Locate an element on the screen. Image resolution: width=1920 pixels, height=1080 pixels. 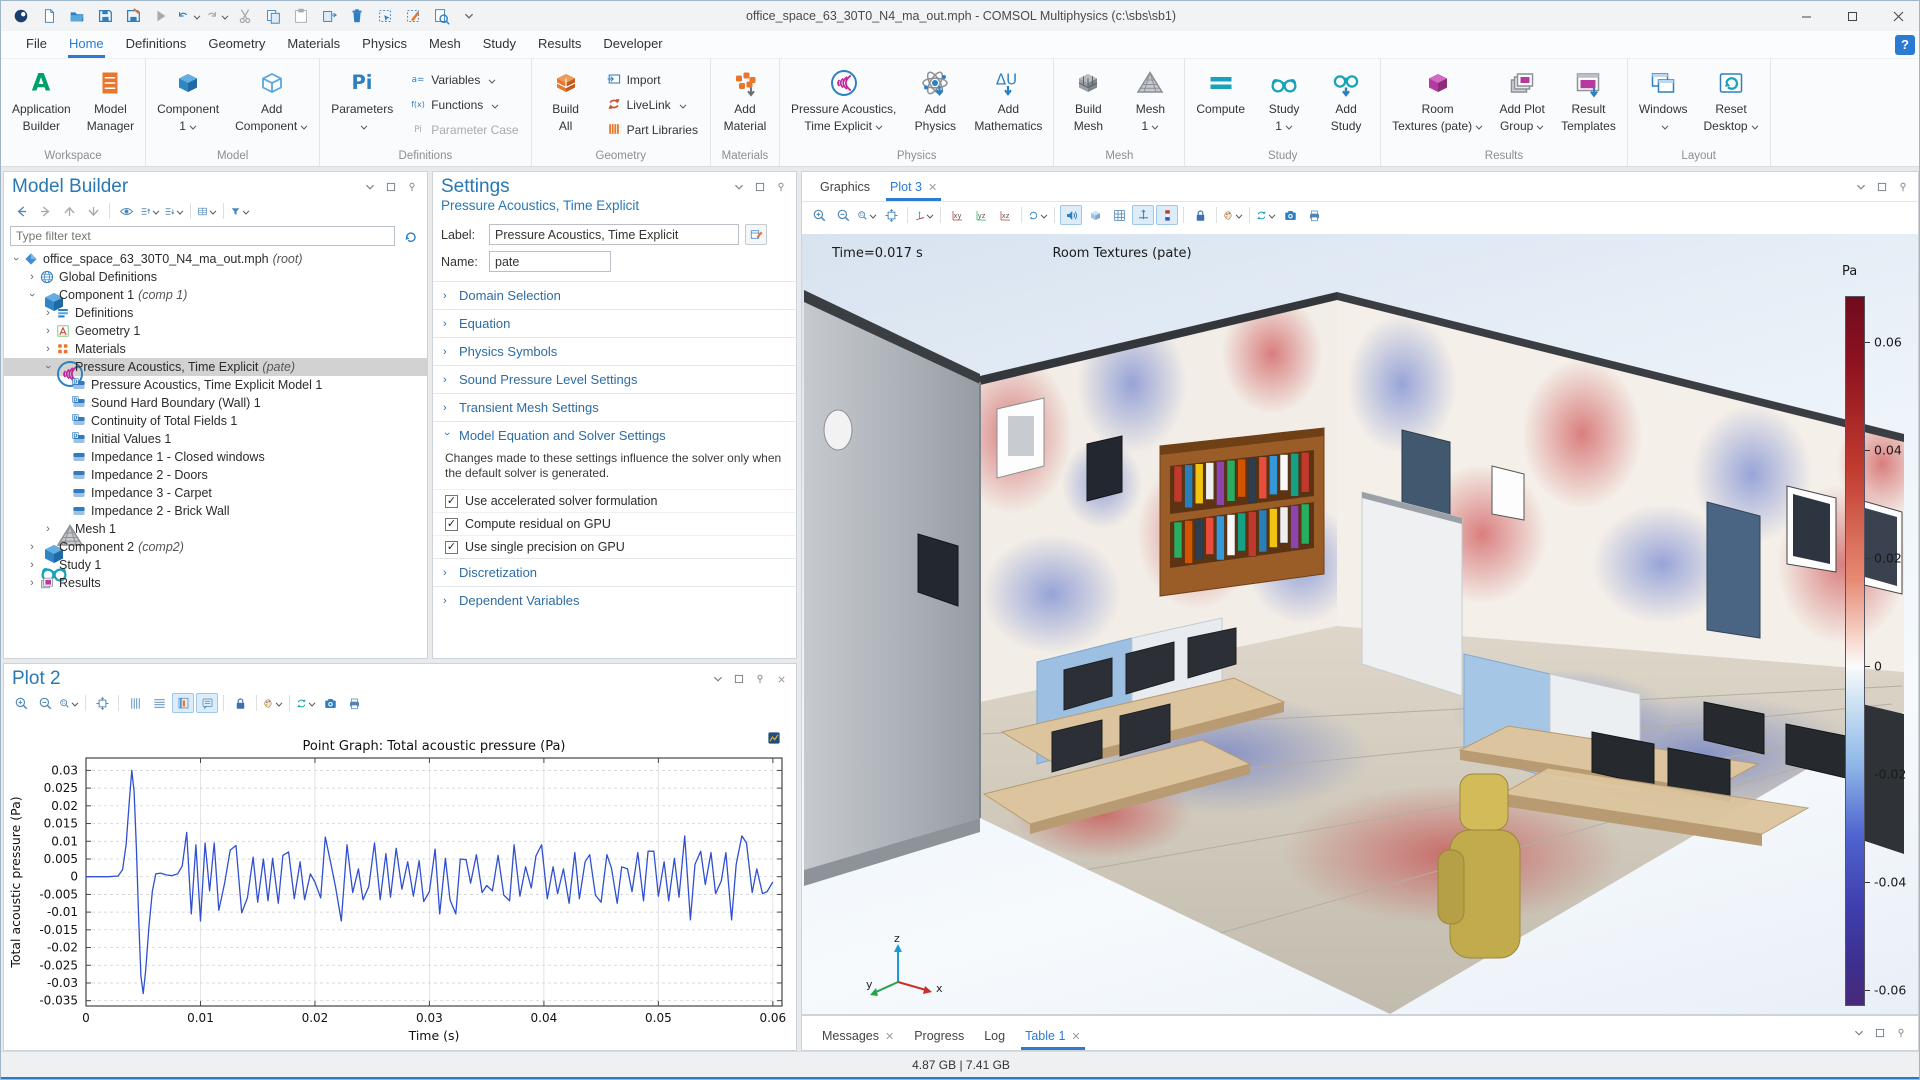
tree-item-geometry-1: › Geometry 1 is located at coordinates (215, 331).